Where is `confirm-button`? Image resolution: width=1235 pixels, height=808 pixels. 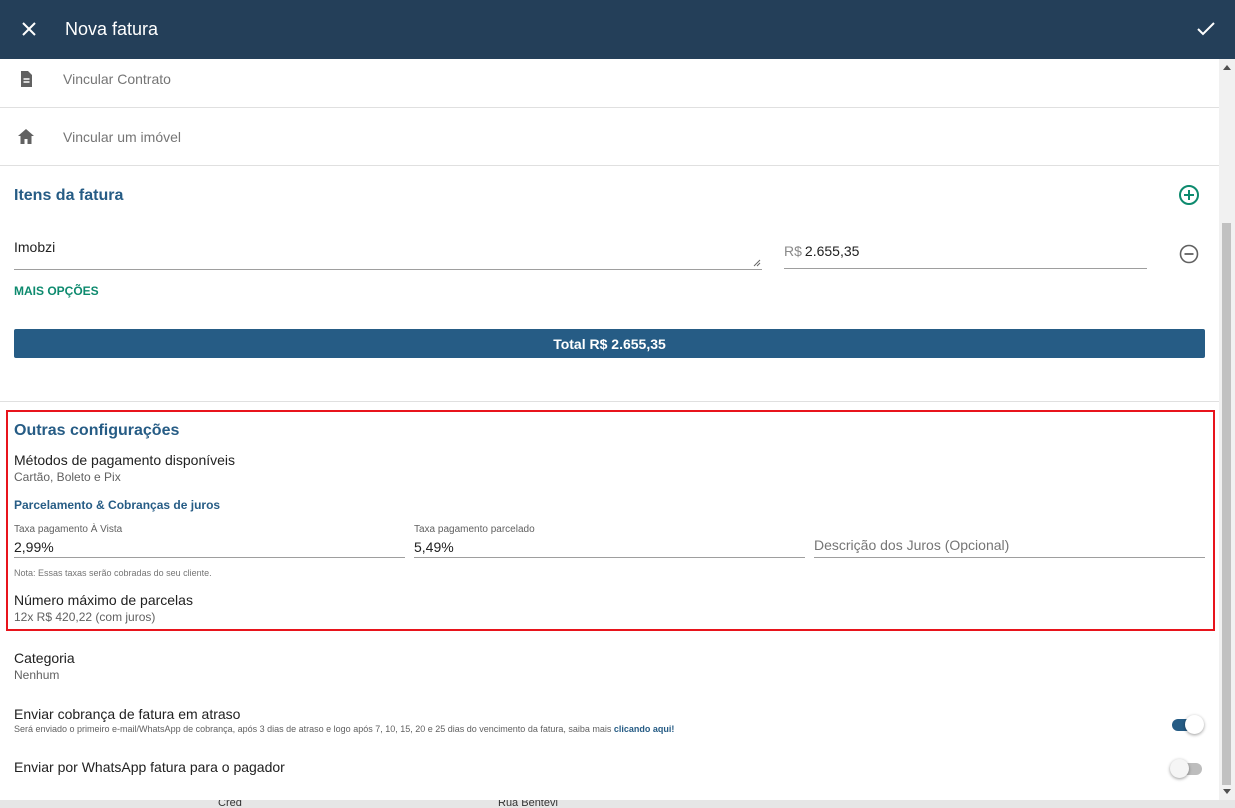
confirm-button is located at coordinates (1206, 29).